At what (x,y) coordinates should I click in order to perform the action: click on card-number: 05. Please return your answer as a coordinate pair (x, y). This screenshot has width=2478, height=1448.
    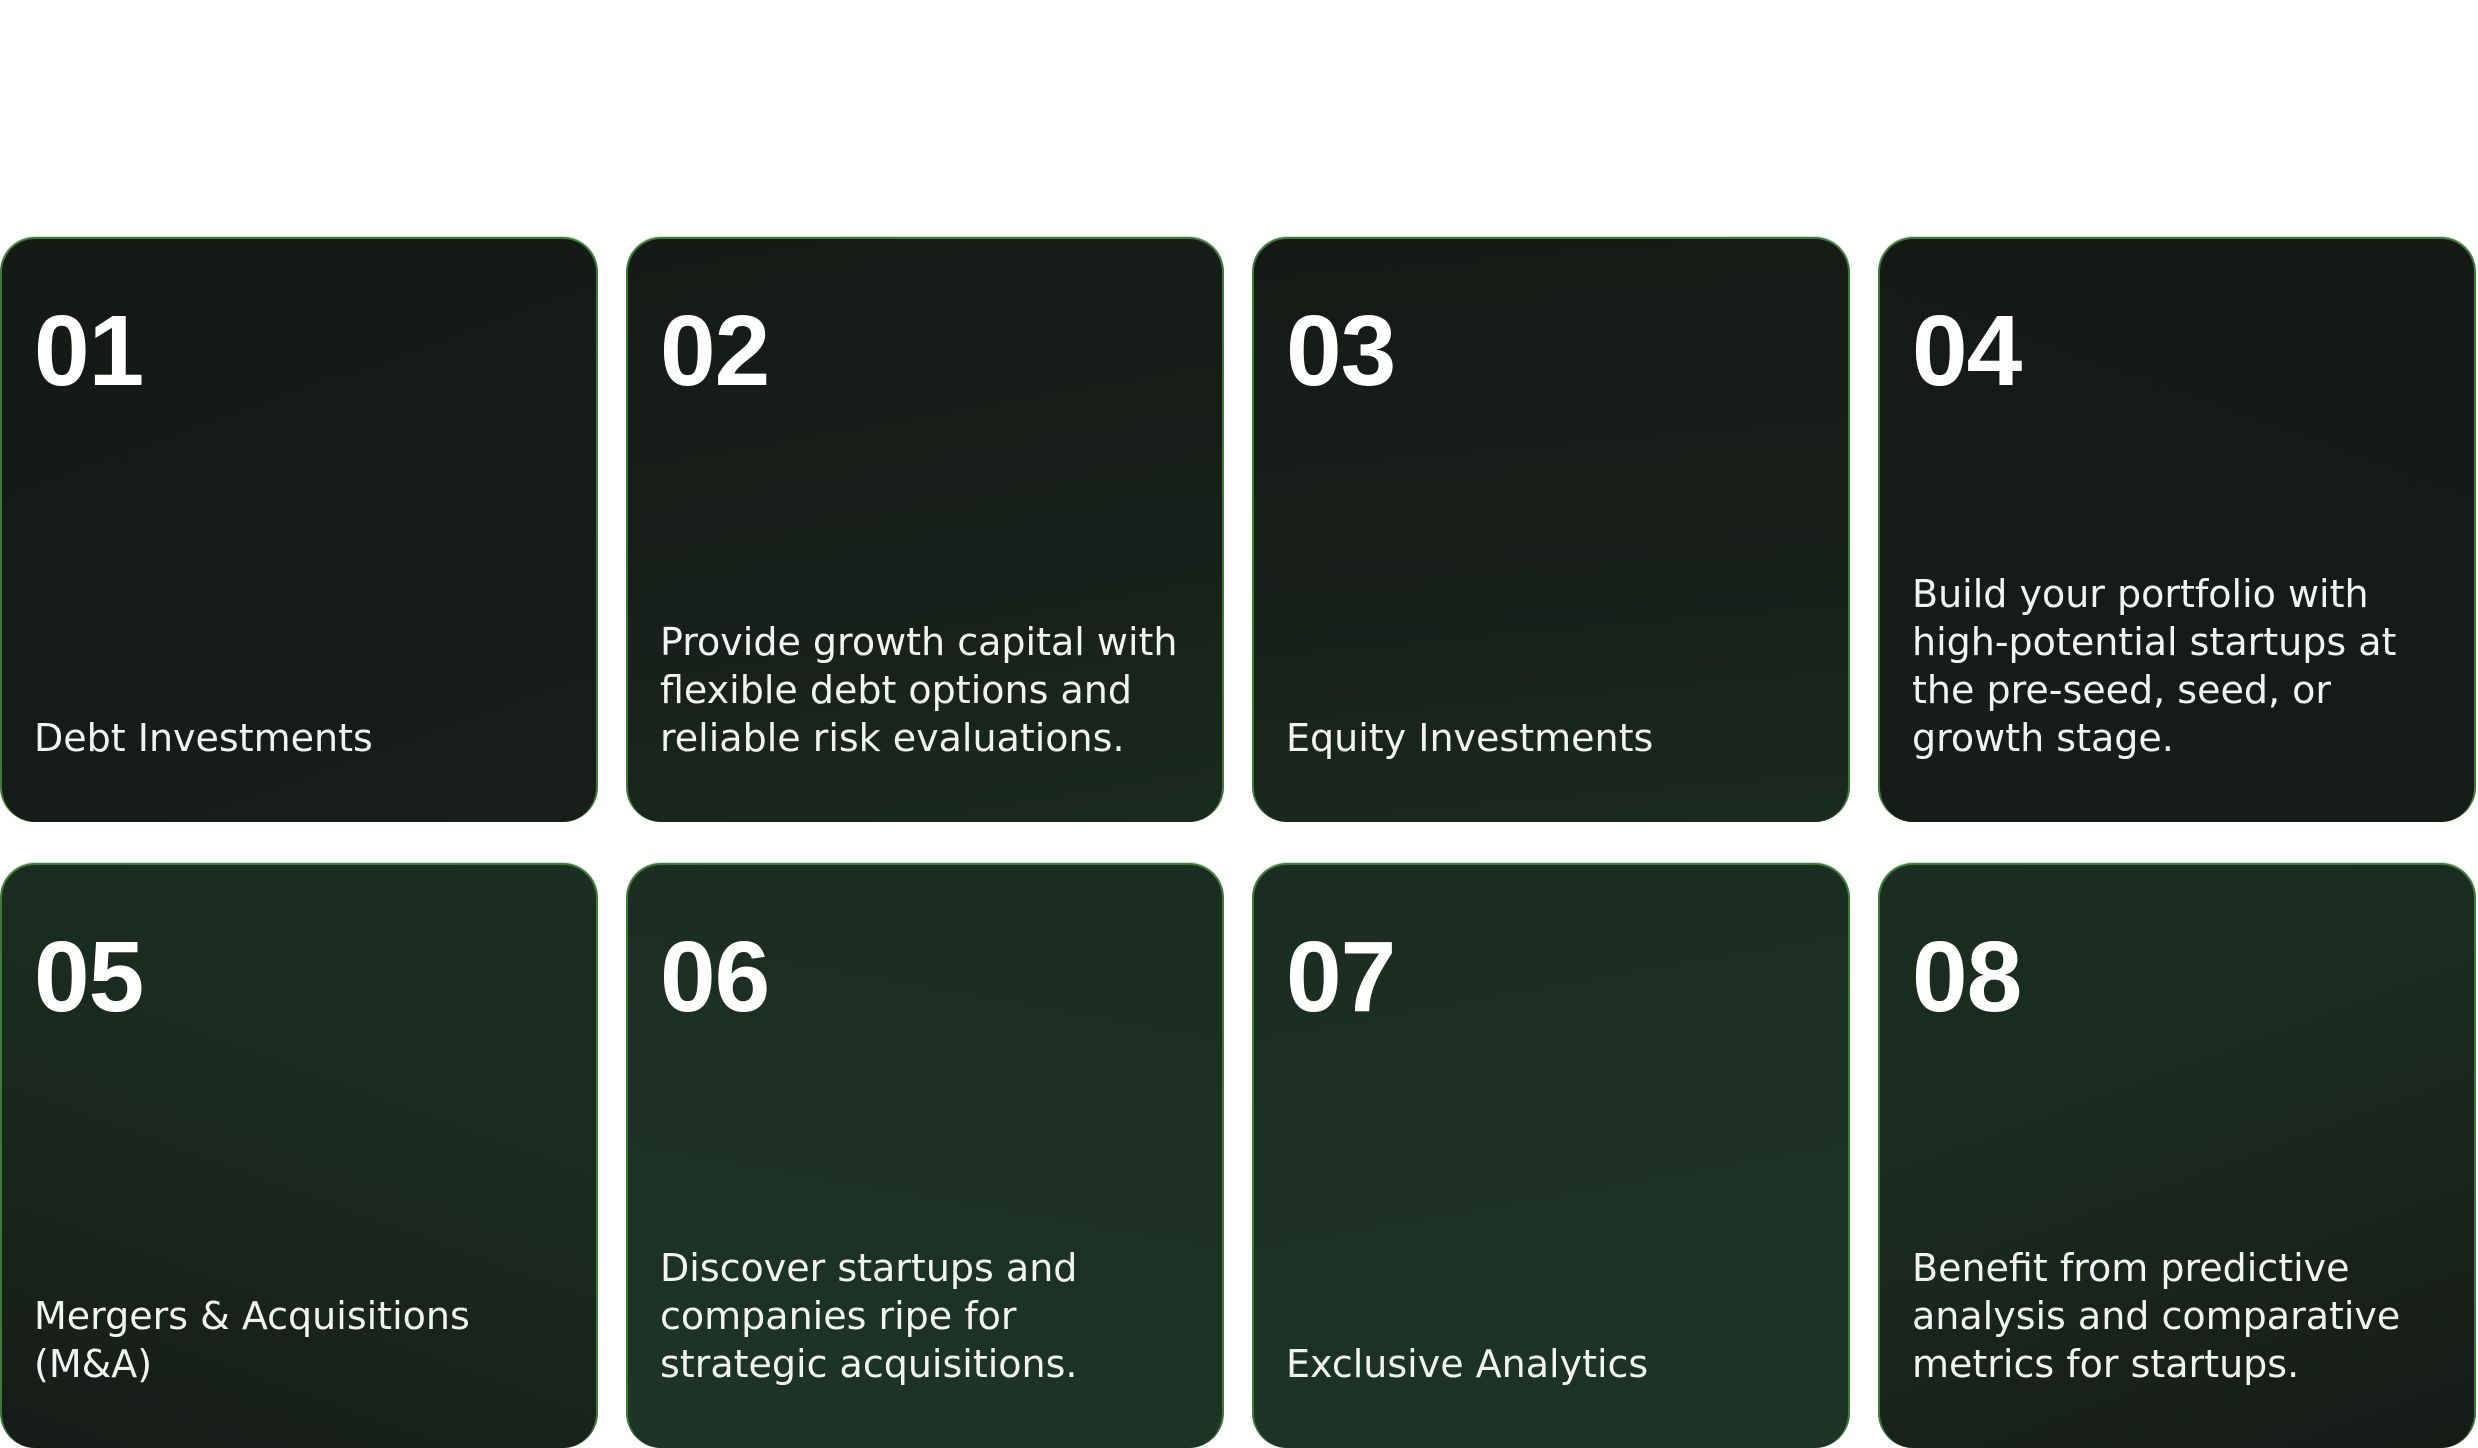
    Looking at the image, I should click on (89, 977).